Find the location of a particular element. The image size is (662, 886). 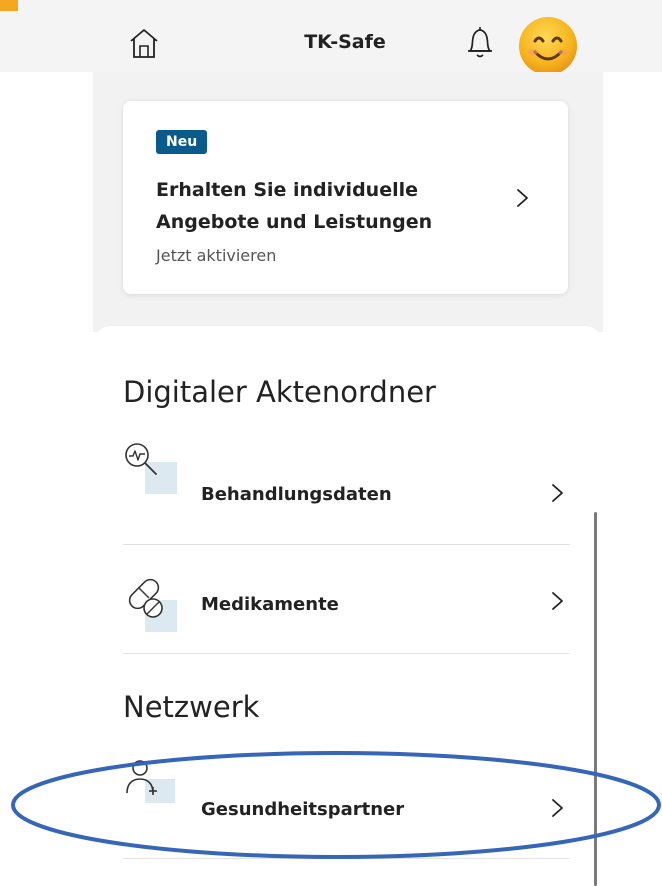

user-avatar is located at coordinates (548, 46).